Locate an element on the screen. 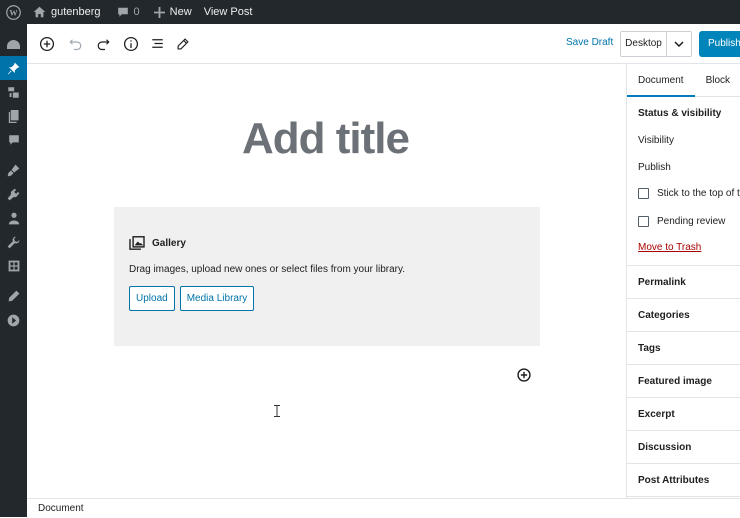 This screenshot has height=518, width=740. breadcrumb-document: Document is located at coordinates (61, 508).